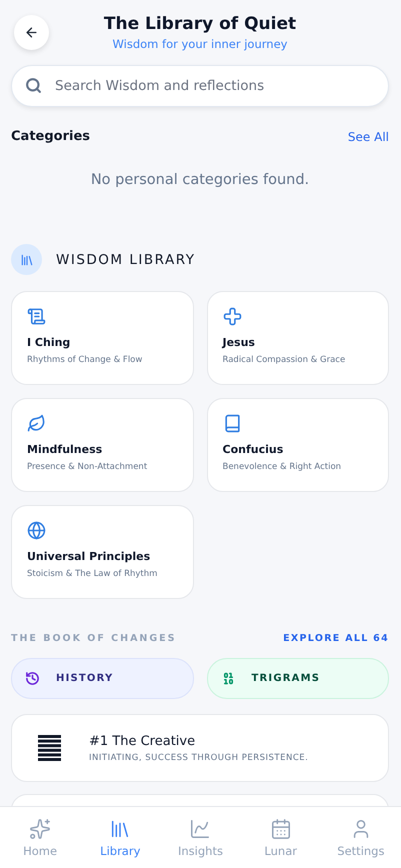 The image size is (401, 868). Describe the element at coordinates (200, 24) in the screenshot. I see `page-title: The Library of Quiet` at that location.